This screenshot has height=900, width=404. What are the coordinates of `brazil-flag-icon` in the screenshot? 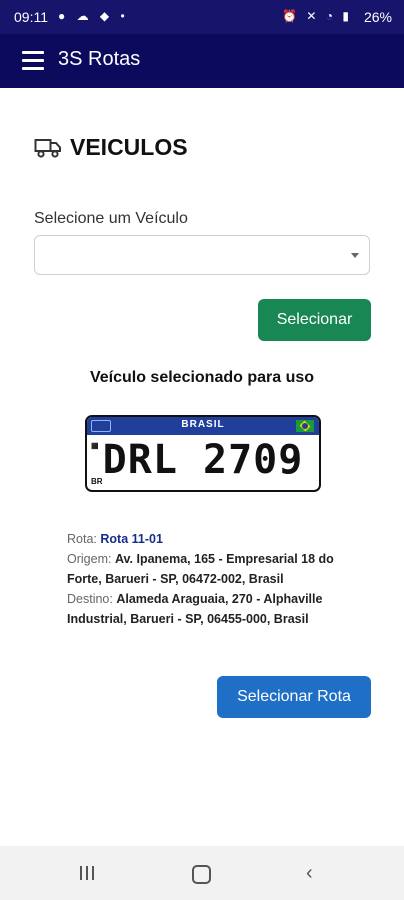 It's located at (305, 426).